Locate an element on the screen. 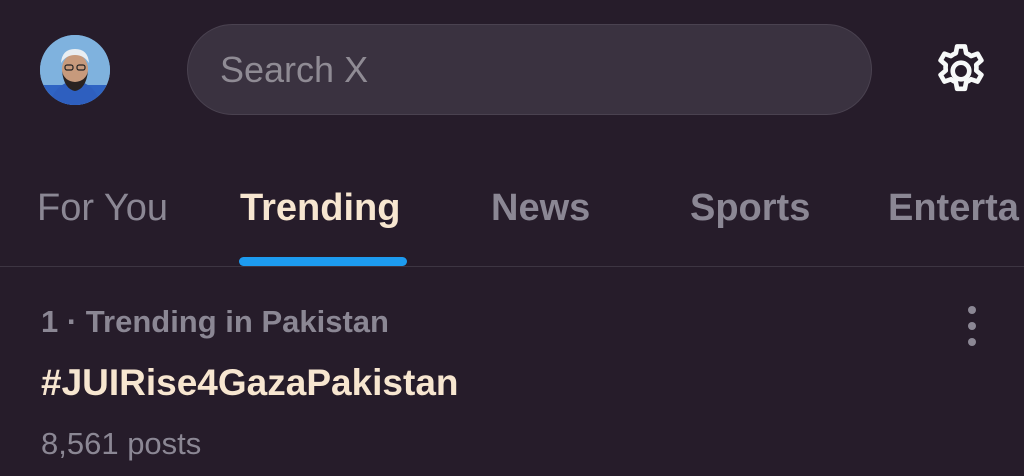 The height and width of the screenshot is (476, 1024). trend-context: 1 · Trending in Pakistan is located at coordinates (215, 321).